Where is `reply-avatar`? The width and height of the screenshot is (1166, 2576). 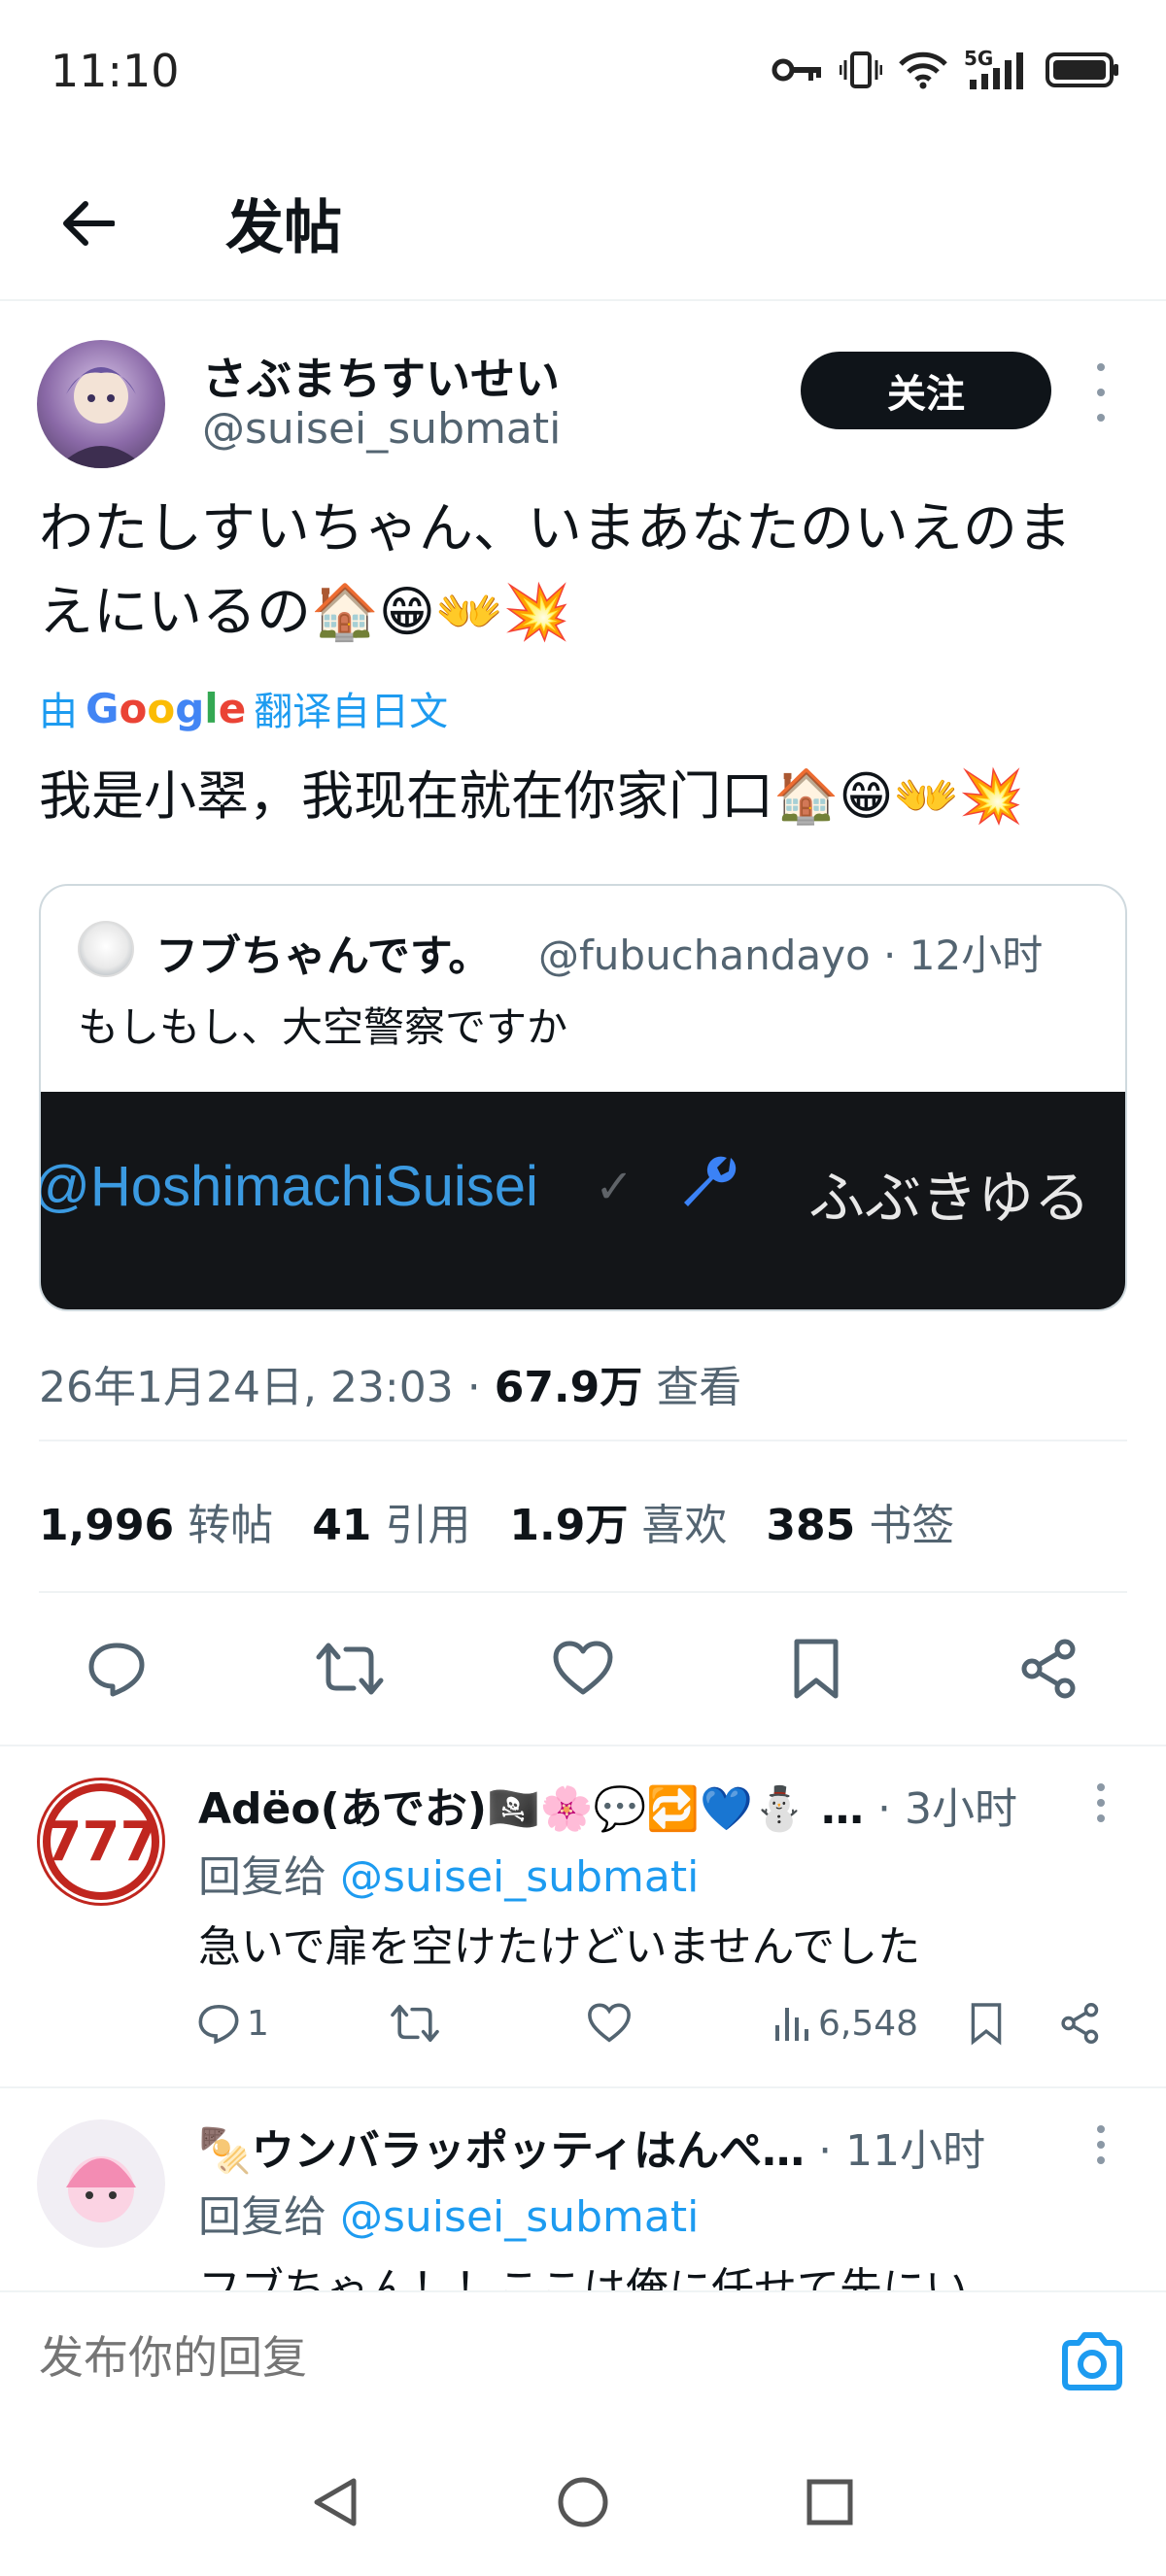 reply-avatar is located at coordinates (101, 2183).